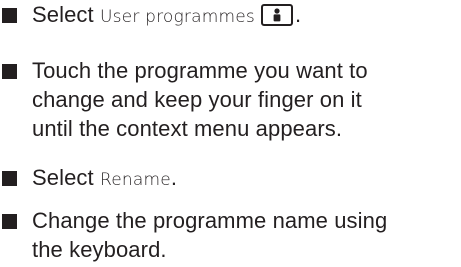 This screenshot has width=461, height=267. I want to click on ui-term-rename: Rename, so click(135, 180).